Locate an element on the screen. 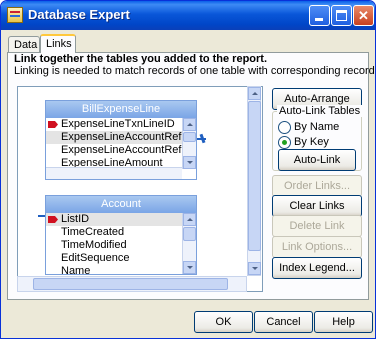 The height and width of the screenshot is (339, 376). table-field-selected: ExpenseLineAccountRefListID is located at coordinates (121, 137).